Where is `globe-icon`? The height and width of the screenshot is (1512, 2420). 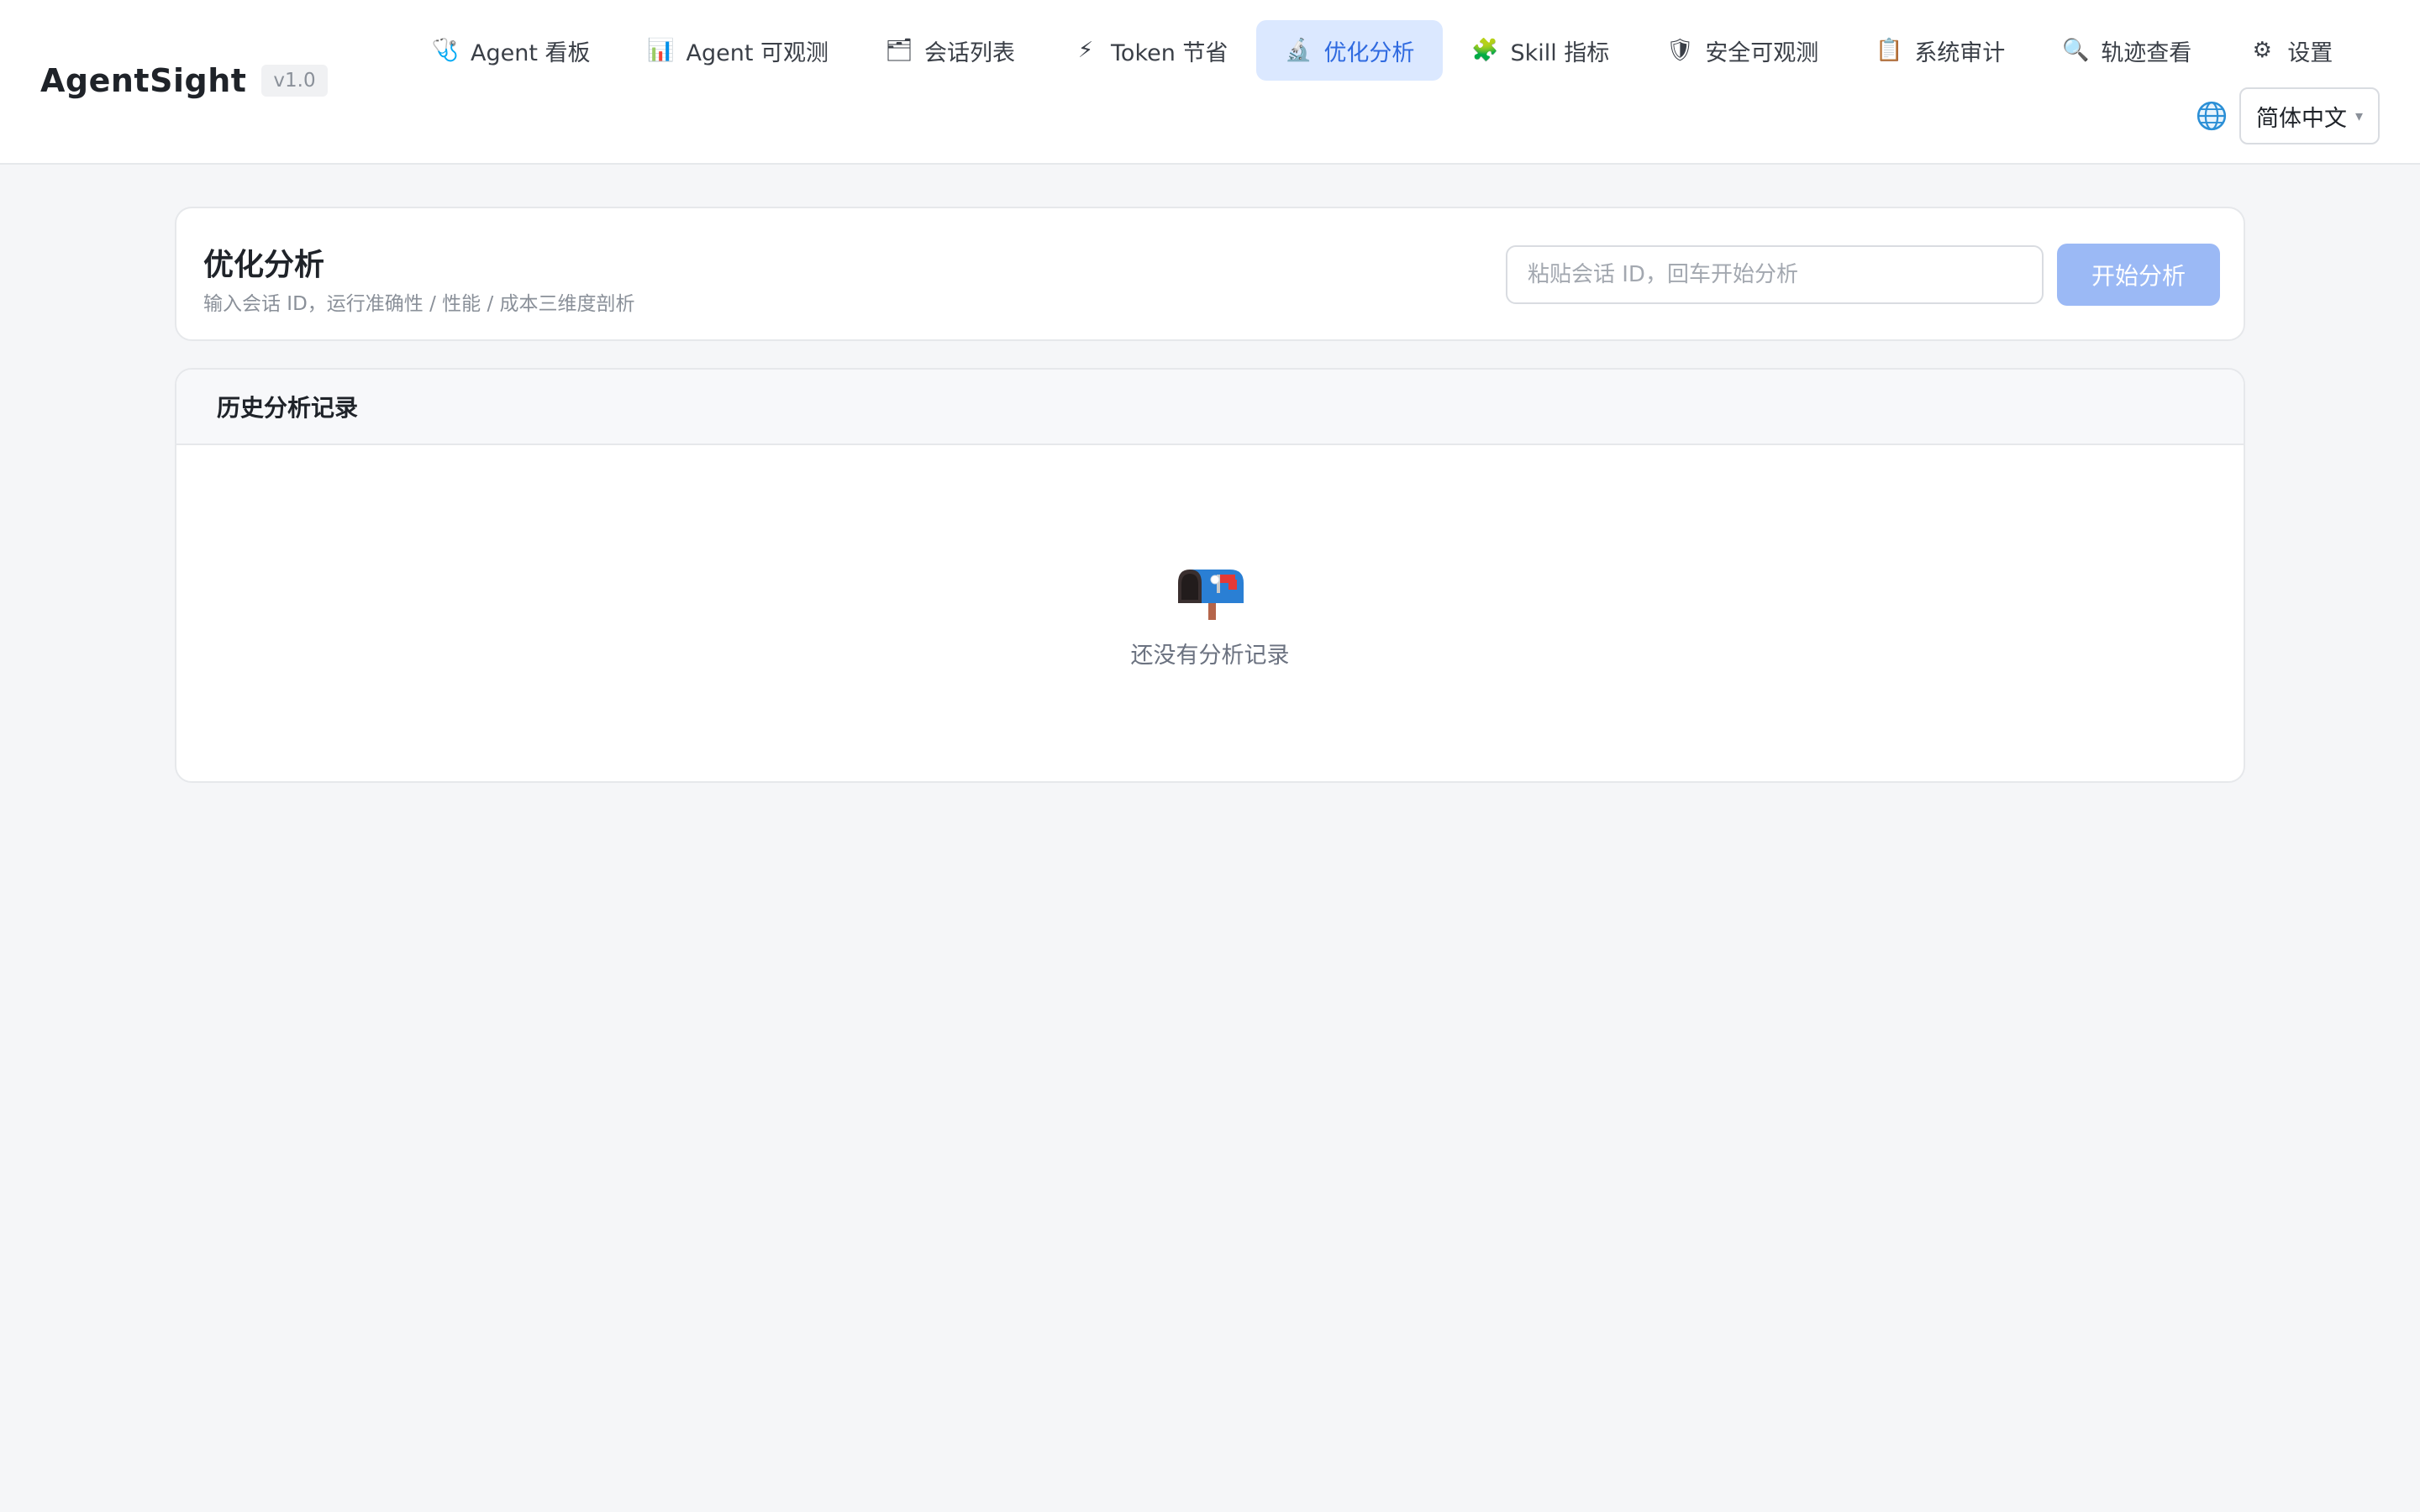
globe-icon is located at coordinates (2211, 116).